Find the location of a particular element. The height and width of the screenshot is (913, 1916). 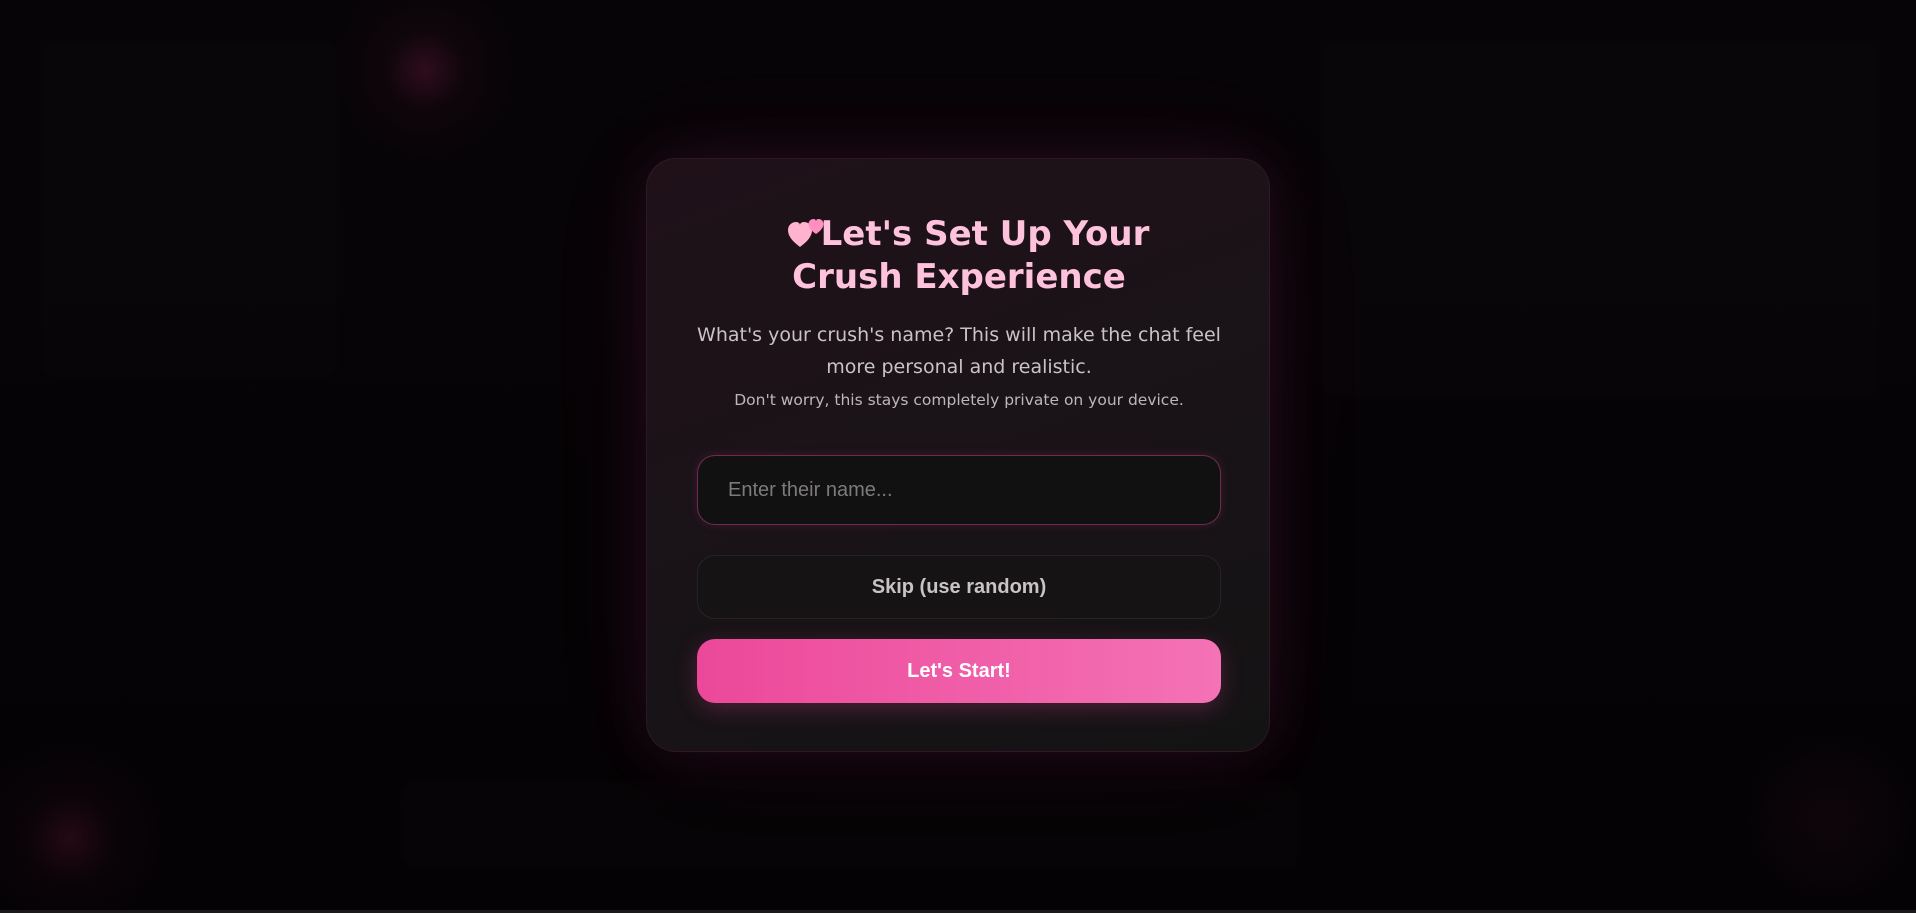

start-button: Let's Start! is located at coordinates (959, 671).